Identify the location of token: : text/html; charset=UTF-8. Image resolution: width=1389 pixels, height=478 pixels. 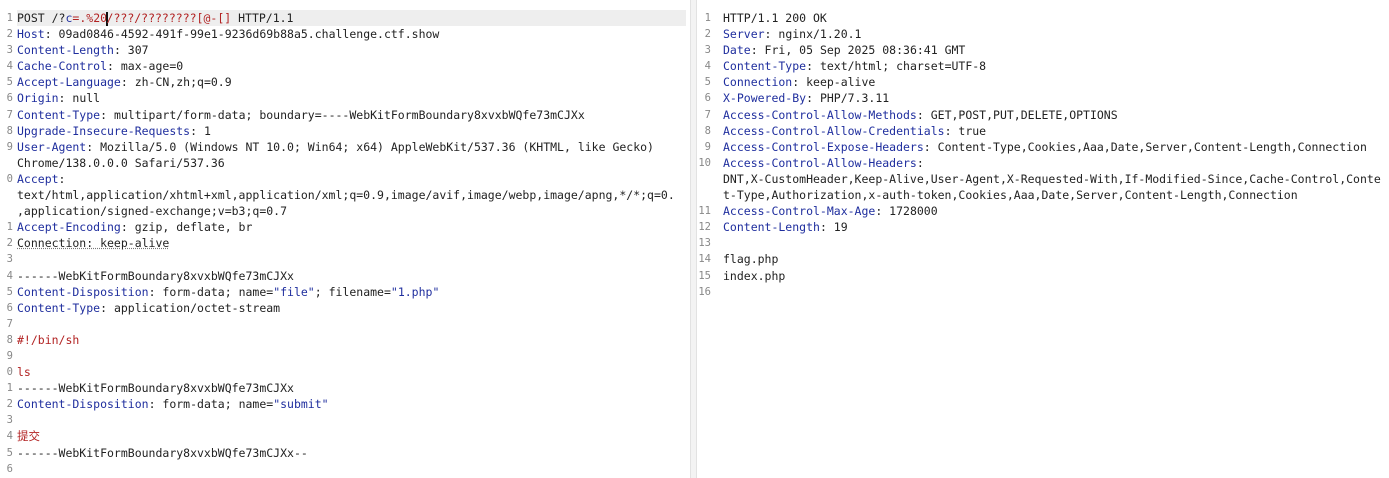
(896, 66).